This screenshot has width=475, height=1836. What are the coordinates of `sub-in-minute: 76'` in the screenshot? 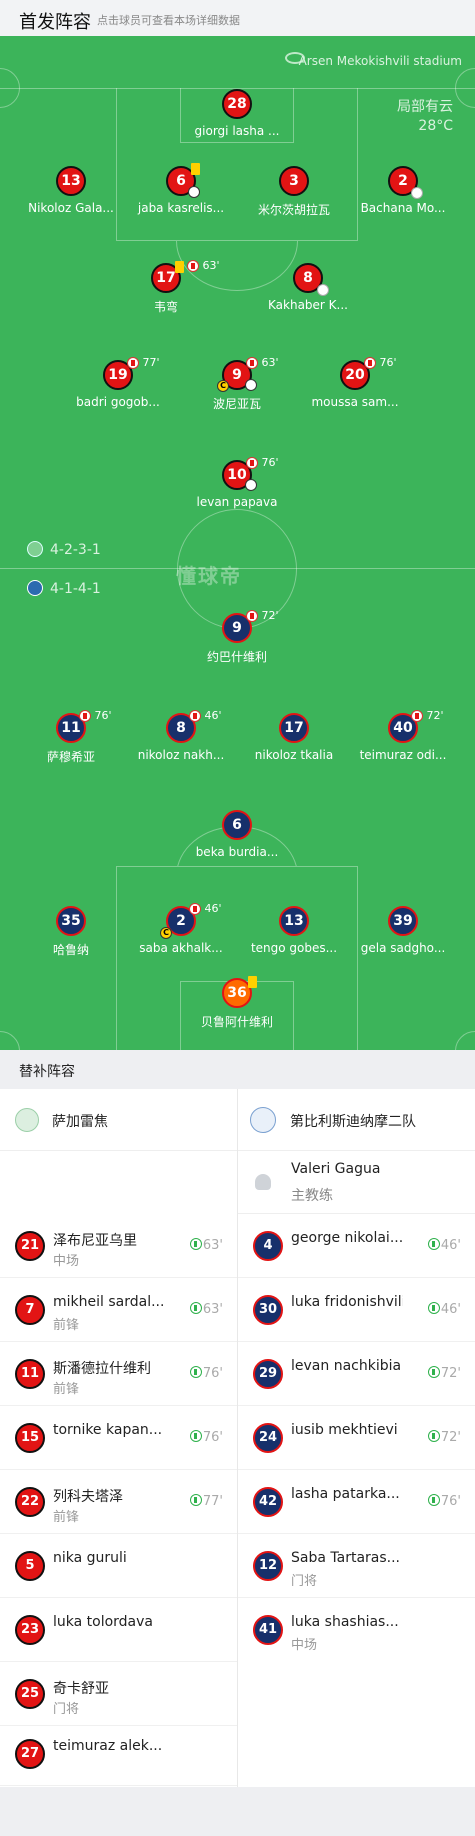 It's located at (212, 1373).